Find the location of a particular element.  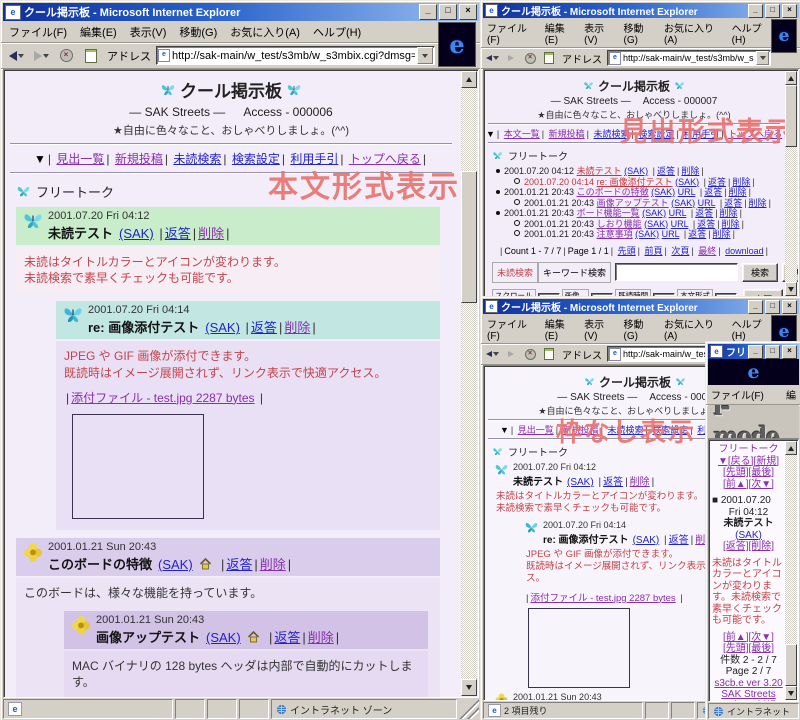

post-title-link: re: 画像添付テスト is located at coordinates (635, 182).